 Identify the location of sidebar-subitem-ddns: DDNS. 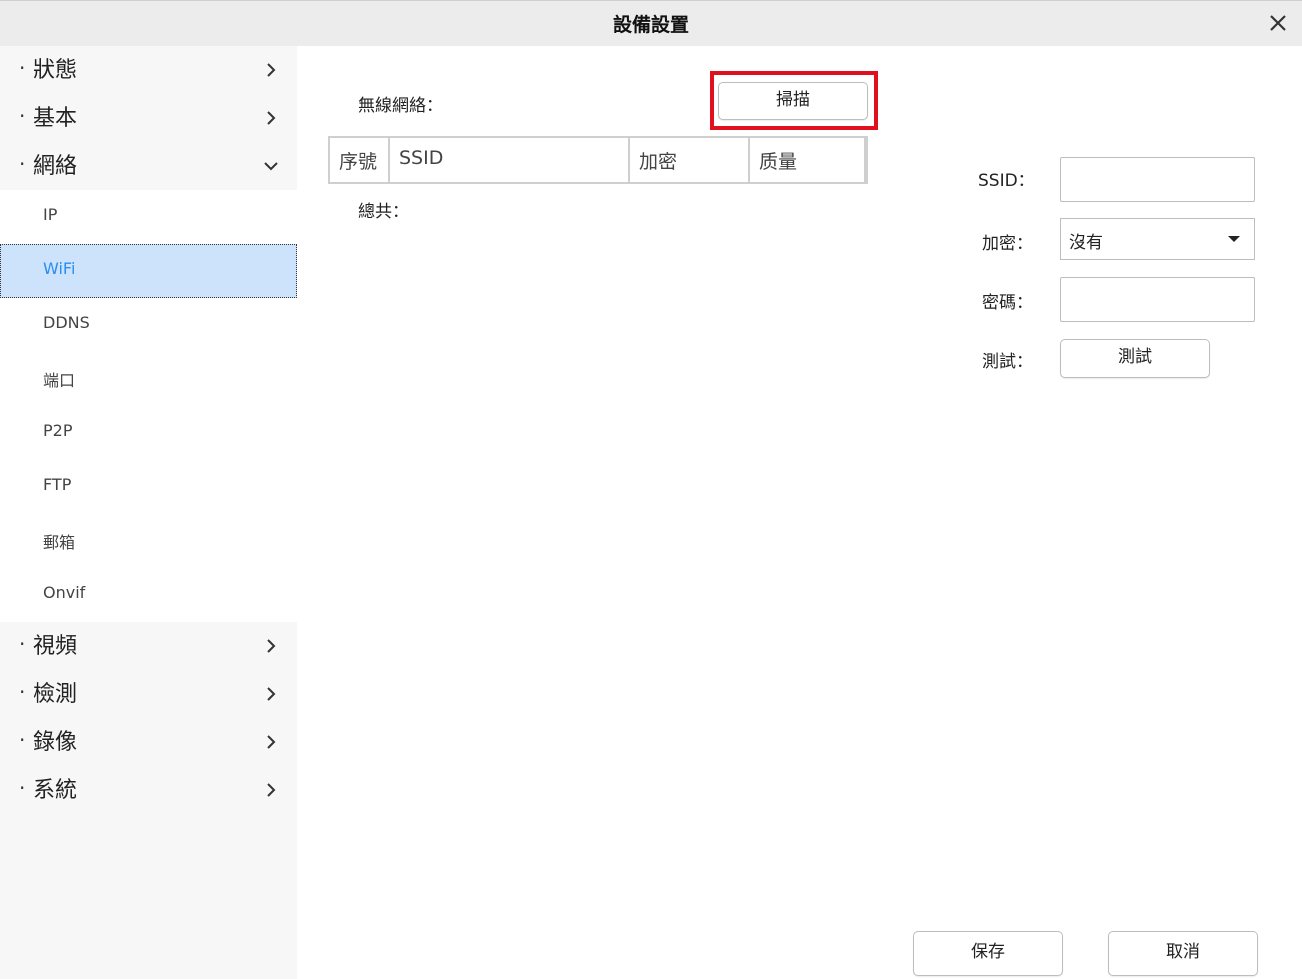
(148, 325).